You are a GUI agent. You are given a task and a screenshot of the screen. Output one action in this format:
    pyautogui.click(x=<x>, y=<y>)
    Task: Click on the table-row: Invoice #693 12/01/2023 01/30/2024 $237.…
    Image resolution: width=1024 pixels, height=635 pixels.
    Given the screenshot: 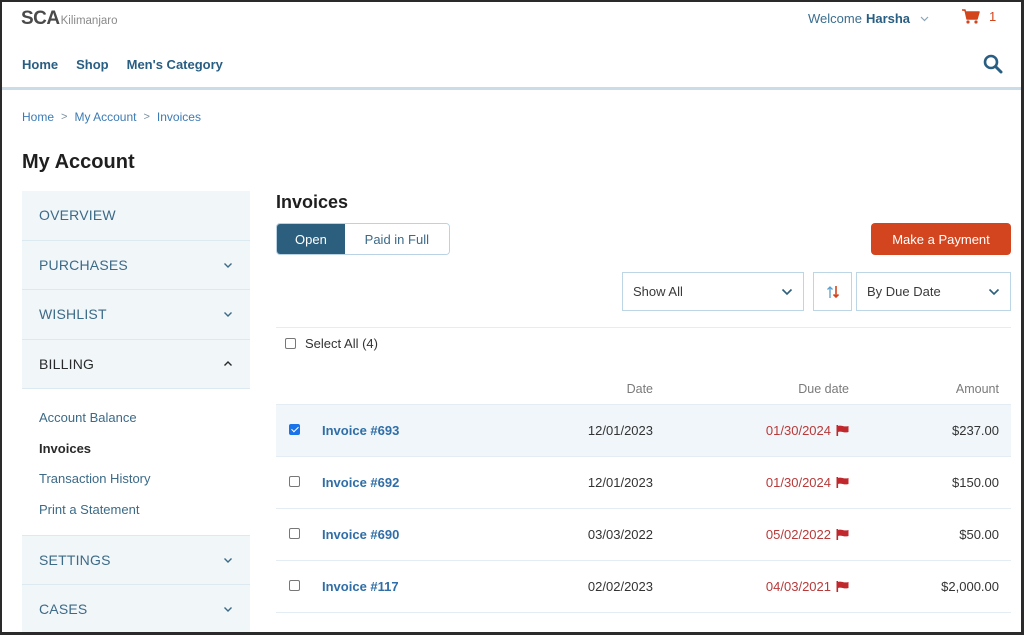 What is the action you would take?
    pyautogui.click(x=643, y=431)
    